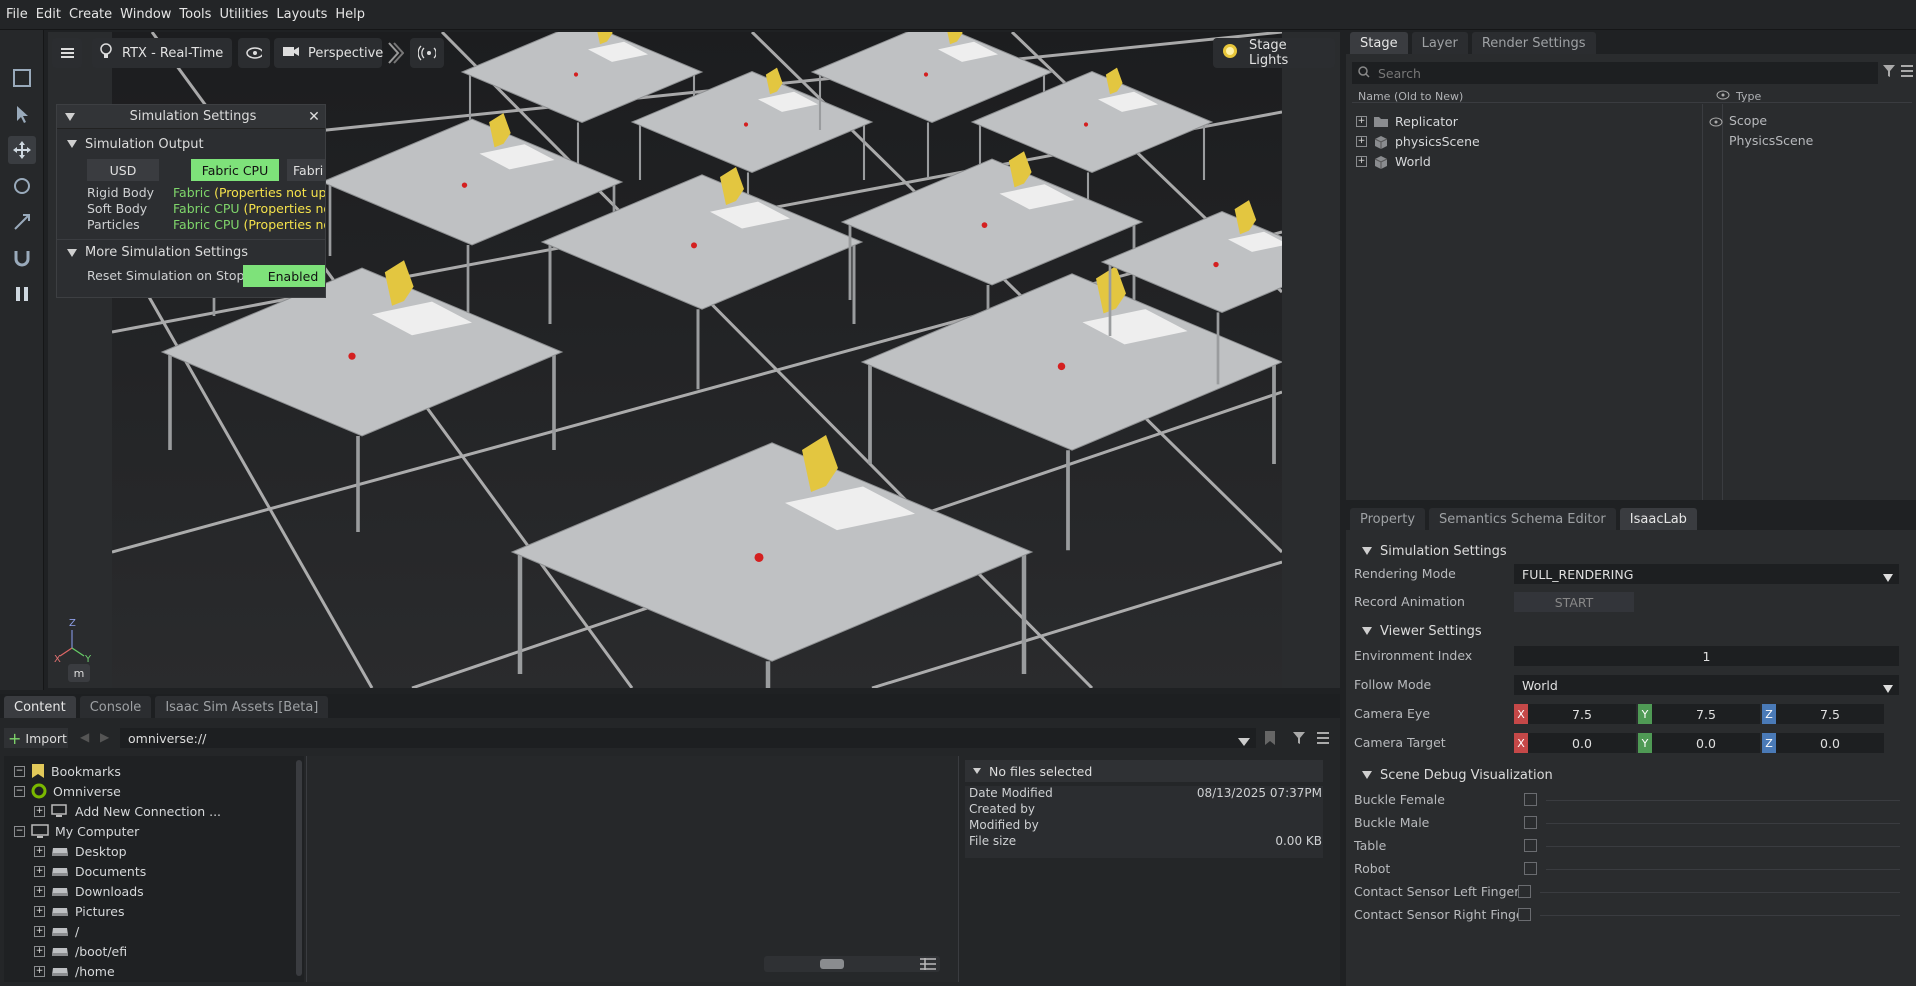 The height and width of the screenshot is (986, 1916). Describe the element at coordinates (1631, 161) in the screenshot. I see `stage-item-world: + World` at that location.